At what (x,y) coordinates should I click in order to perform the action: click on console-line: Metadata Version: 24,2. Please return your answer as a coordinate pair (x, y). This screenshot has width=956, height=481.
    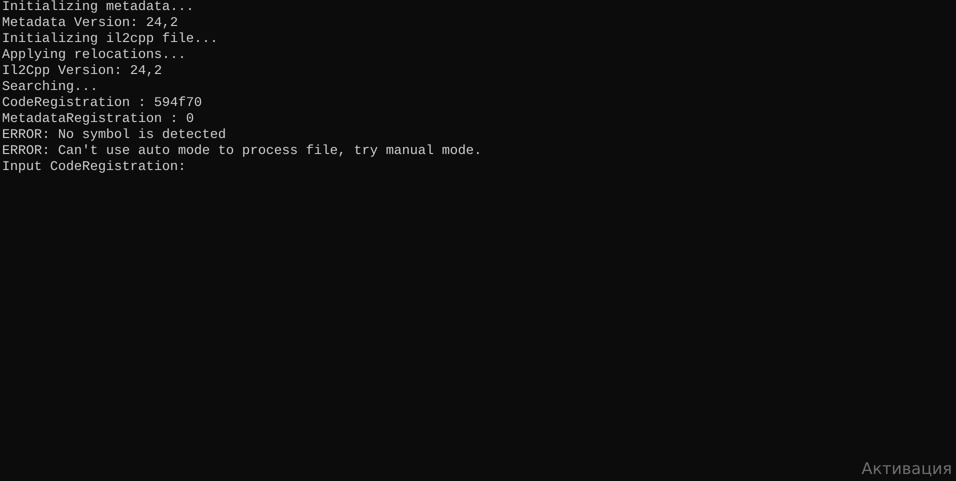
    Looking at the image, I should click on (90, 24).